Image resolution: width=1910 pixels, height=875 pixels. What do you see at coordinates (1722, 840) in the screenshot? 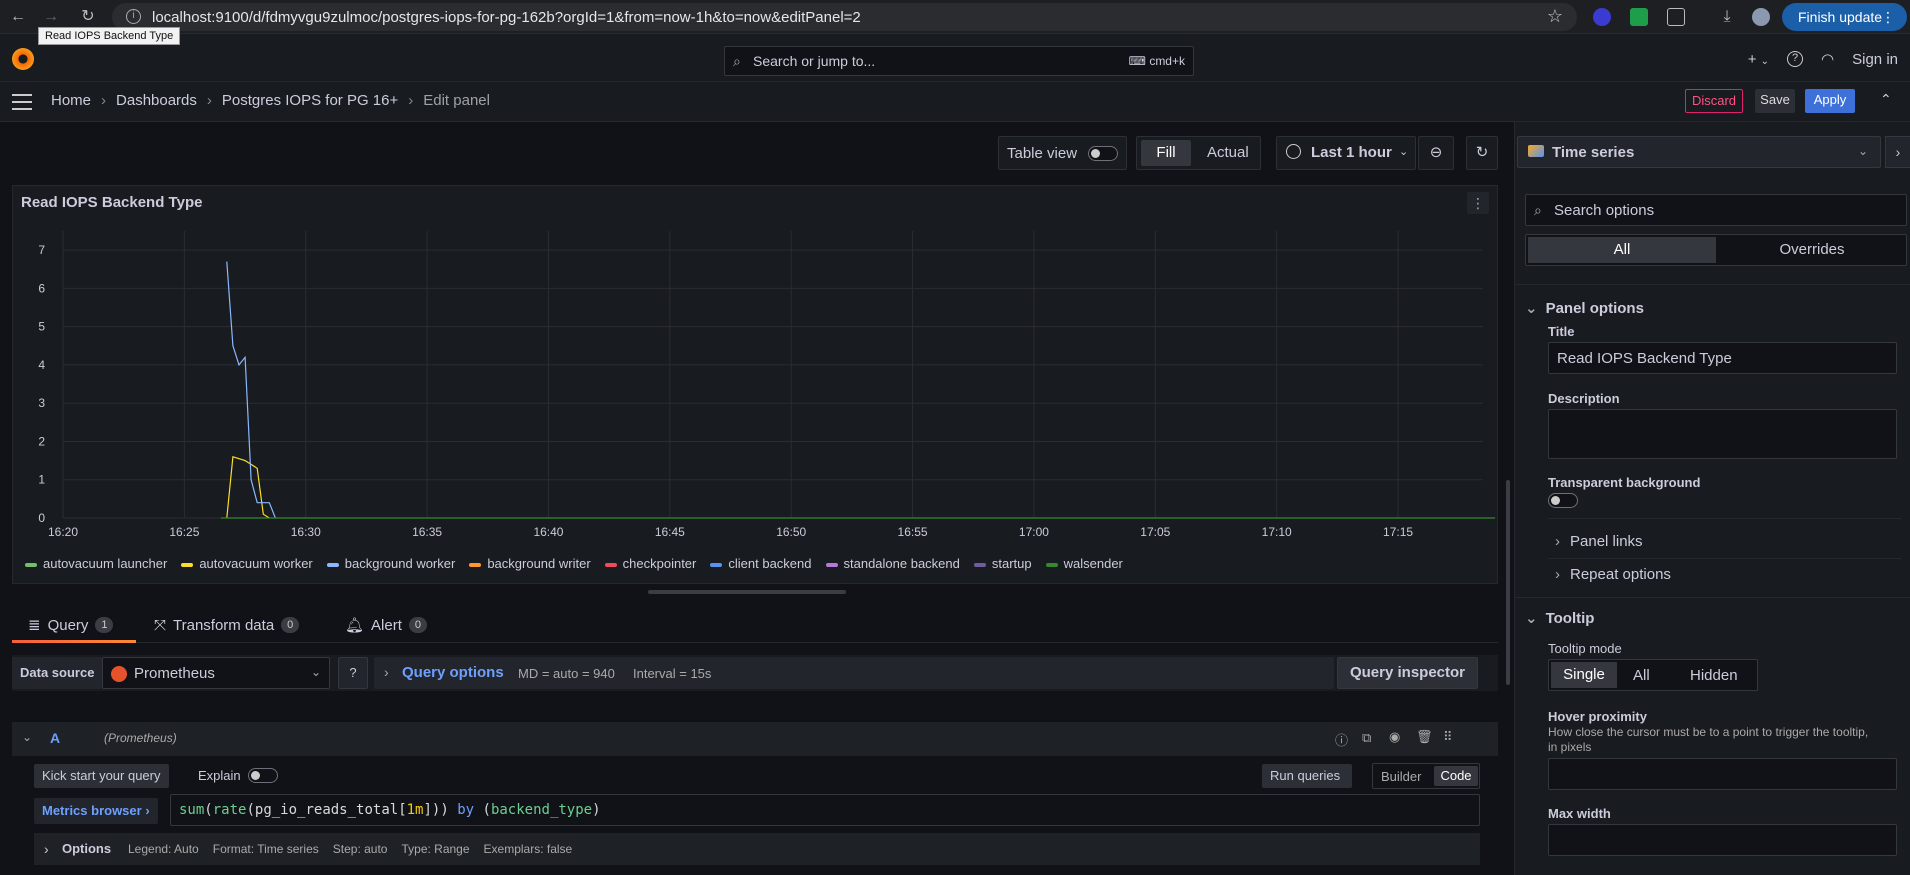
I see `max-width-input` at bounding box center [1722, 840].